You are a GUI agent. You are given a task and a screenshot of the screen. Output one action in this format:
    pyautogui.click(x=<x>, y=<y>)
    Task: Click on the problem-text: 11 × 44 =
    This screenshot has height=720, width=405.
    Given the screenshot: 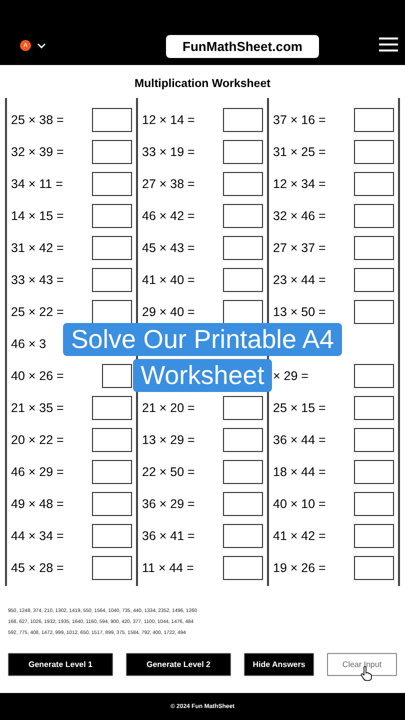 What is the action you would take?
    pyautogui.click(x=168, y=568)
    